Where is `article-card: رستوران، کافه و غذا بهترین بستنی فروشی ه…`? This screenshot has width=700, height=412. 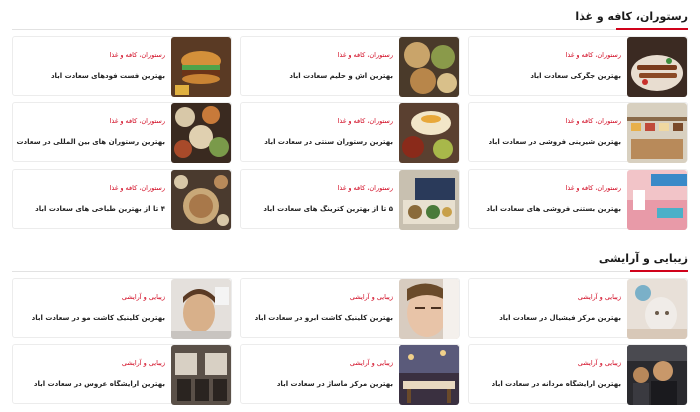
article-card: رستوران، کافه و غذا بهترین بستنی فروشی ه… is located at coordinates (578, 199).